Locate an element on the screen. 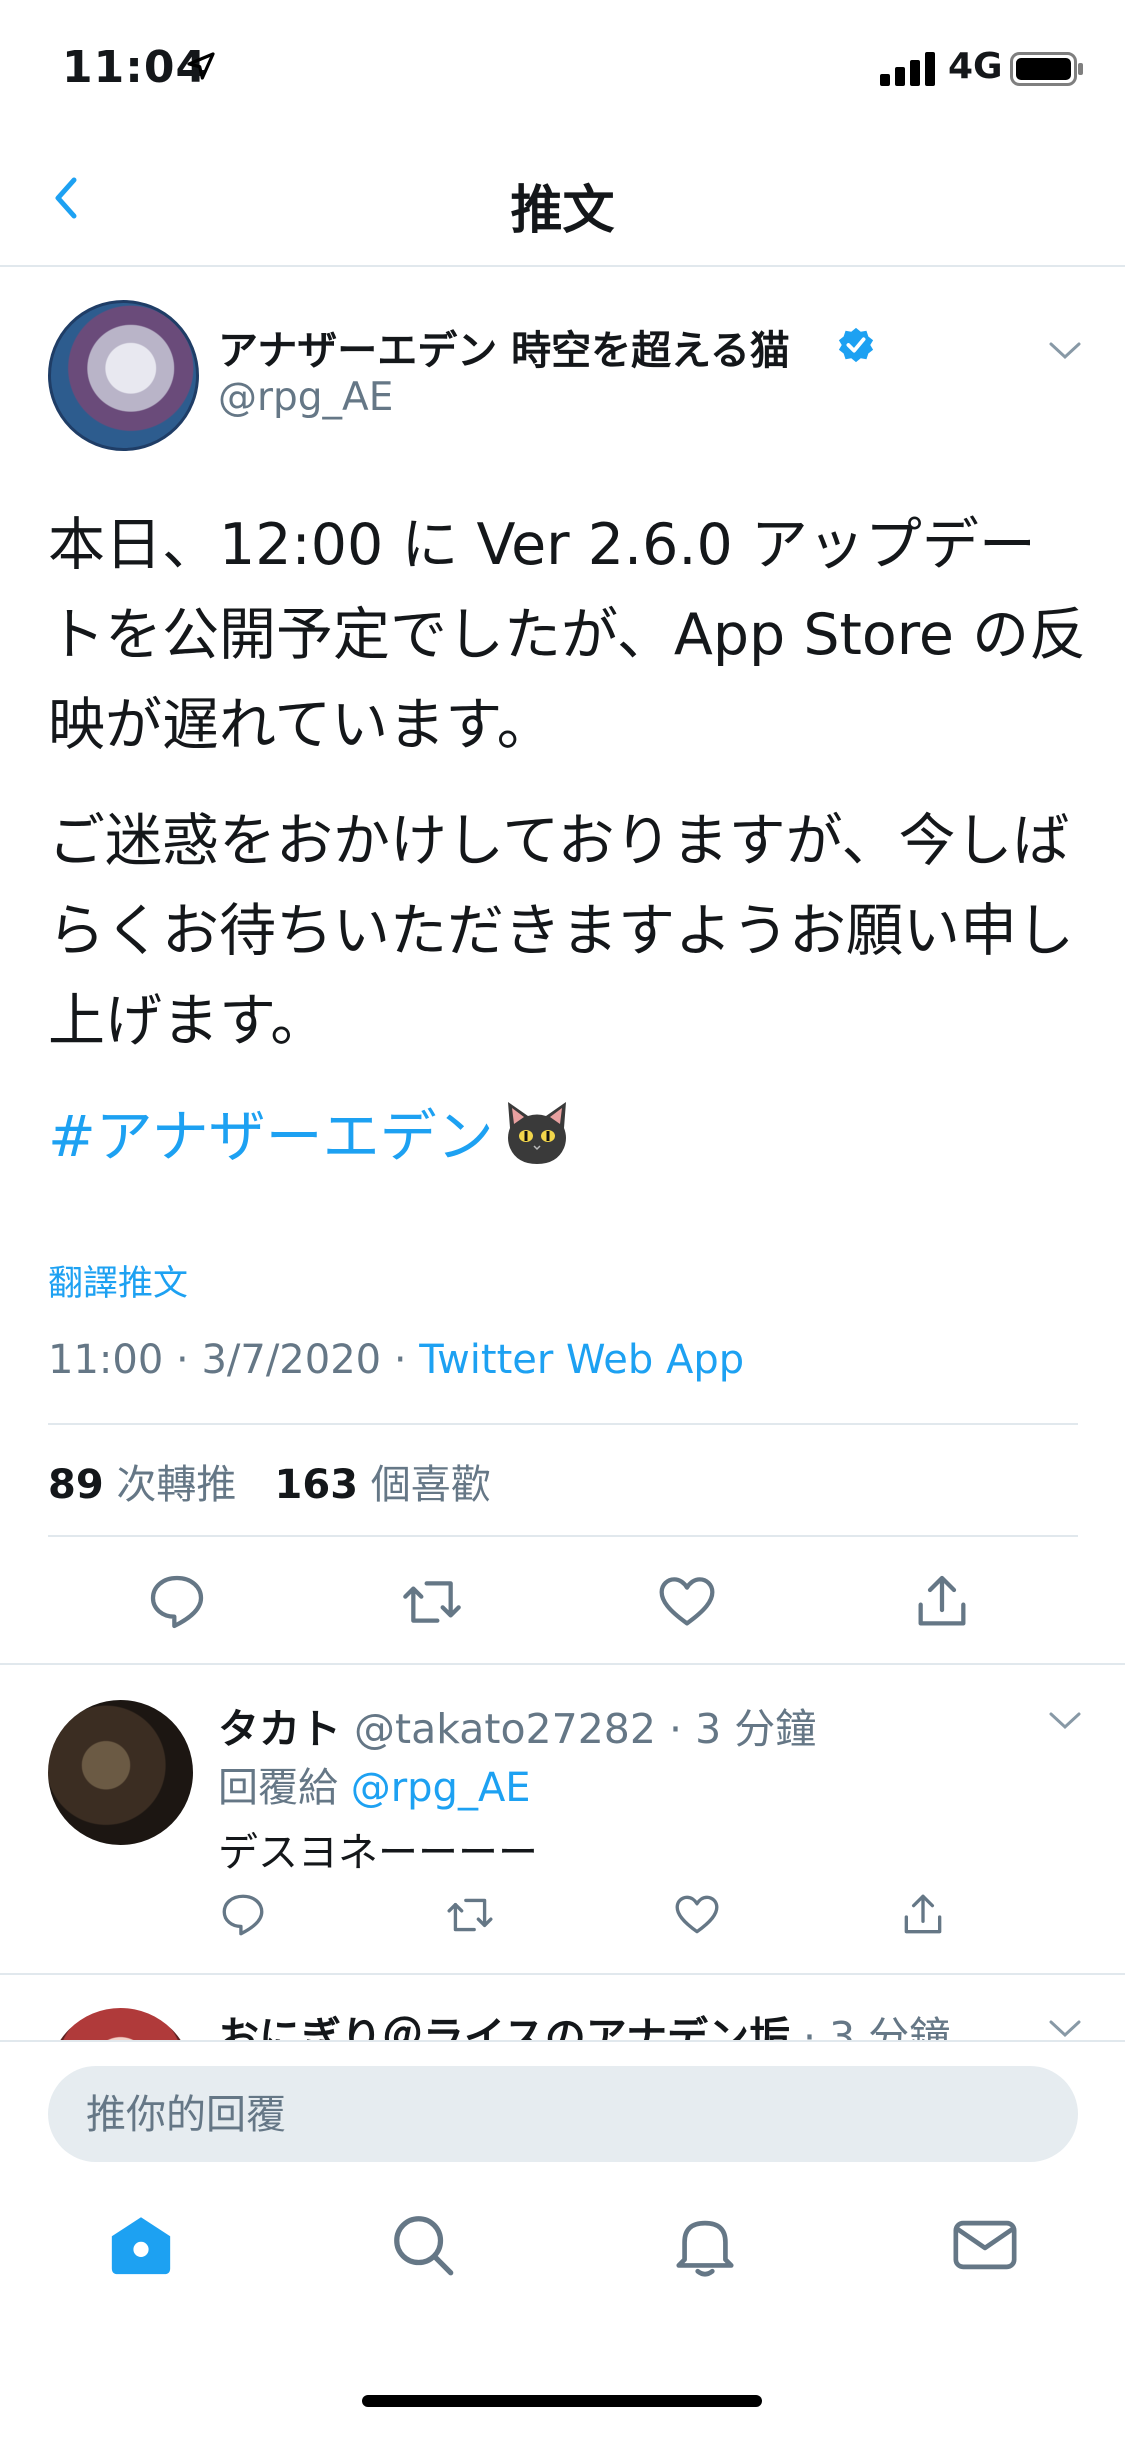  reply-to-line: 回覆給 @rpg_AE is located at coordinates (374, 1784).